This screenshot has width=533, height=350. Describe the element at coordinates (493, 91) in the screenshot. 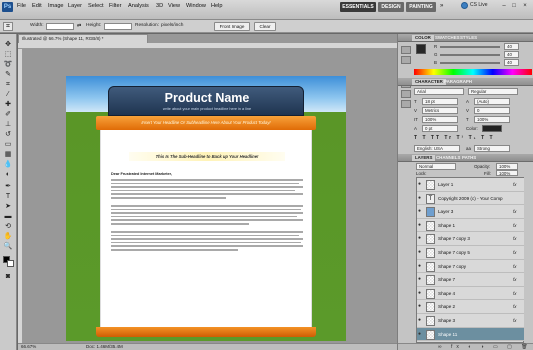

I see `font-style-select: Regular` at that location.